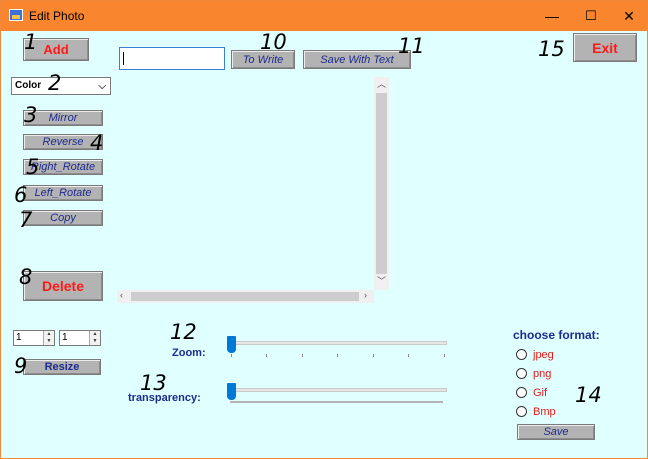 This screenshot has width=648, height=459. I want to click on annotation-number: 6, so click(21, 195).